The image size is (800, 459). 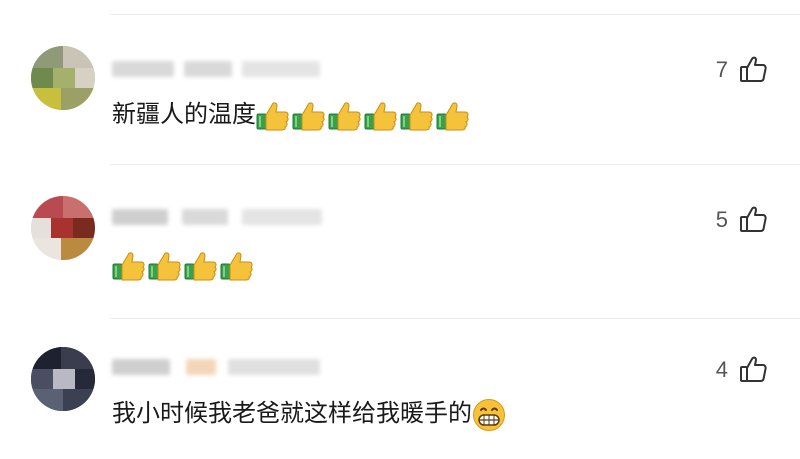 I want to click on comment-text, so click(x=184, y=264).